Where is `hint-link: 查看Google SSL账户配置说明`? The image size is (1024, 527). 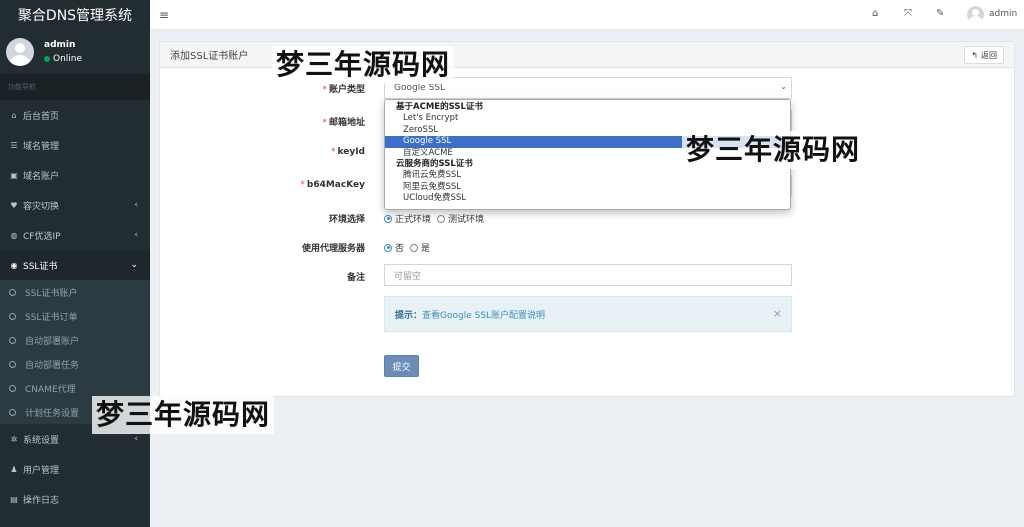 hint-link: 查看Google SSL账户配置说明 is located at coordinates (483, 314).